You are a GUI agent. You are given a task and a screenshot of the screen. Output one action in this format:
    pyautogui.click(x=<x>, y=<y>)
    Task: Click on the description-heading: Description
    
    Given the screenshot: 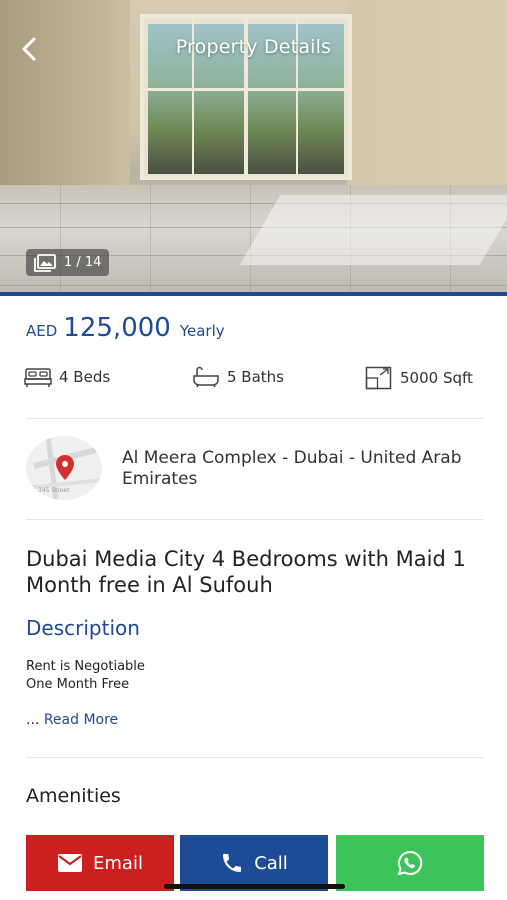 What is the action you would take?
    pyautogui.click(x=83, y=628)
    